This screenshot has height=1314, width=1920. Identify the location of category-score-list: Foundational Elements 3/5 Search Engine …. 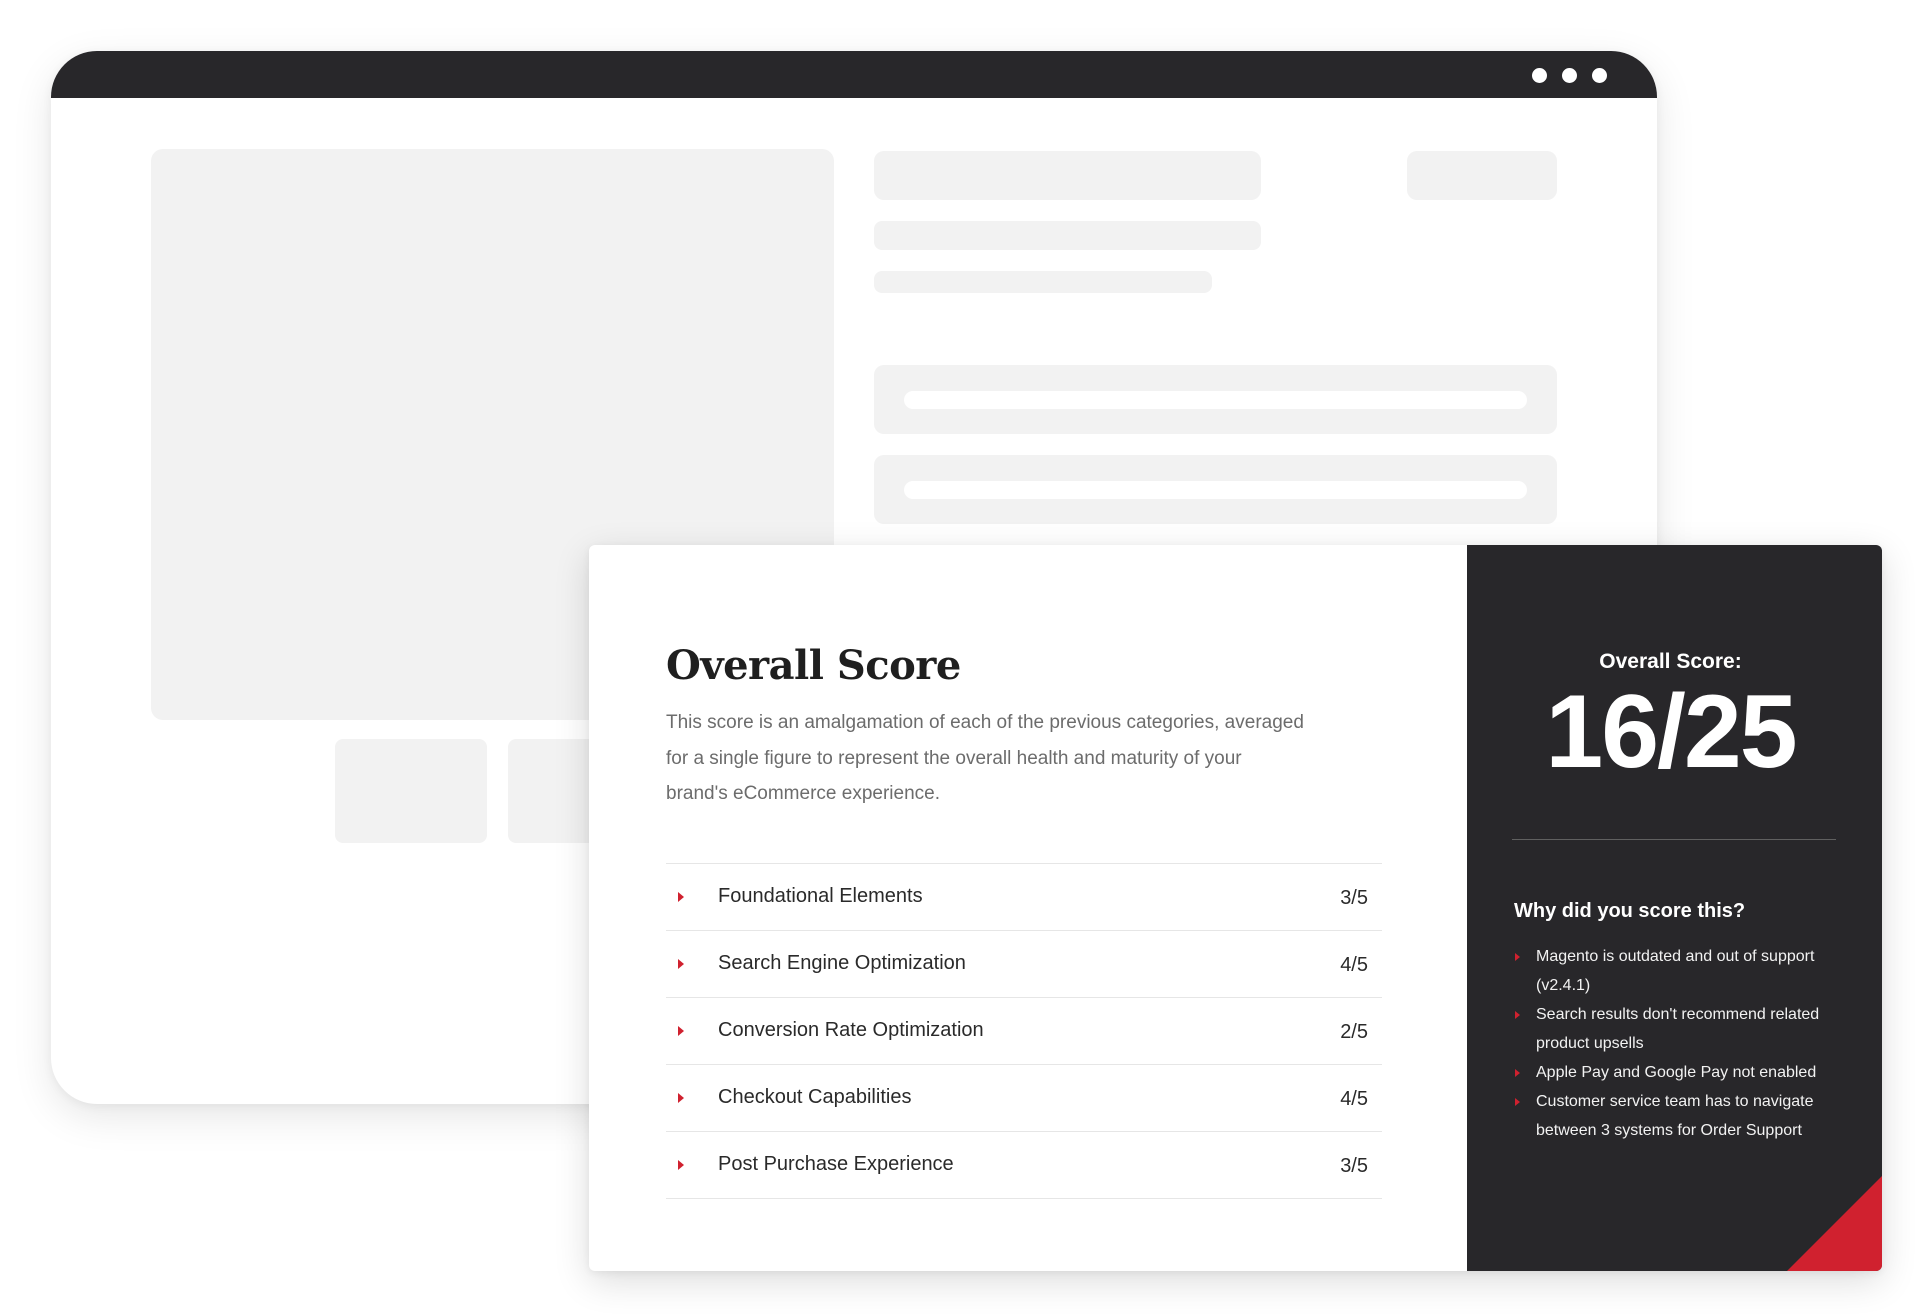
(1024, 1031).